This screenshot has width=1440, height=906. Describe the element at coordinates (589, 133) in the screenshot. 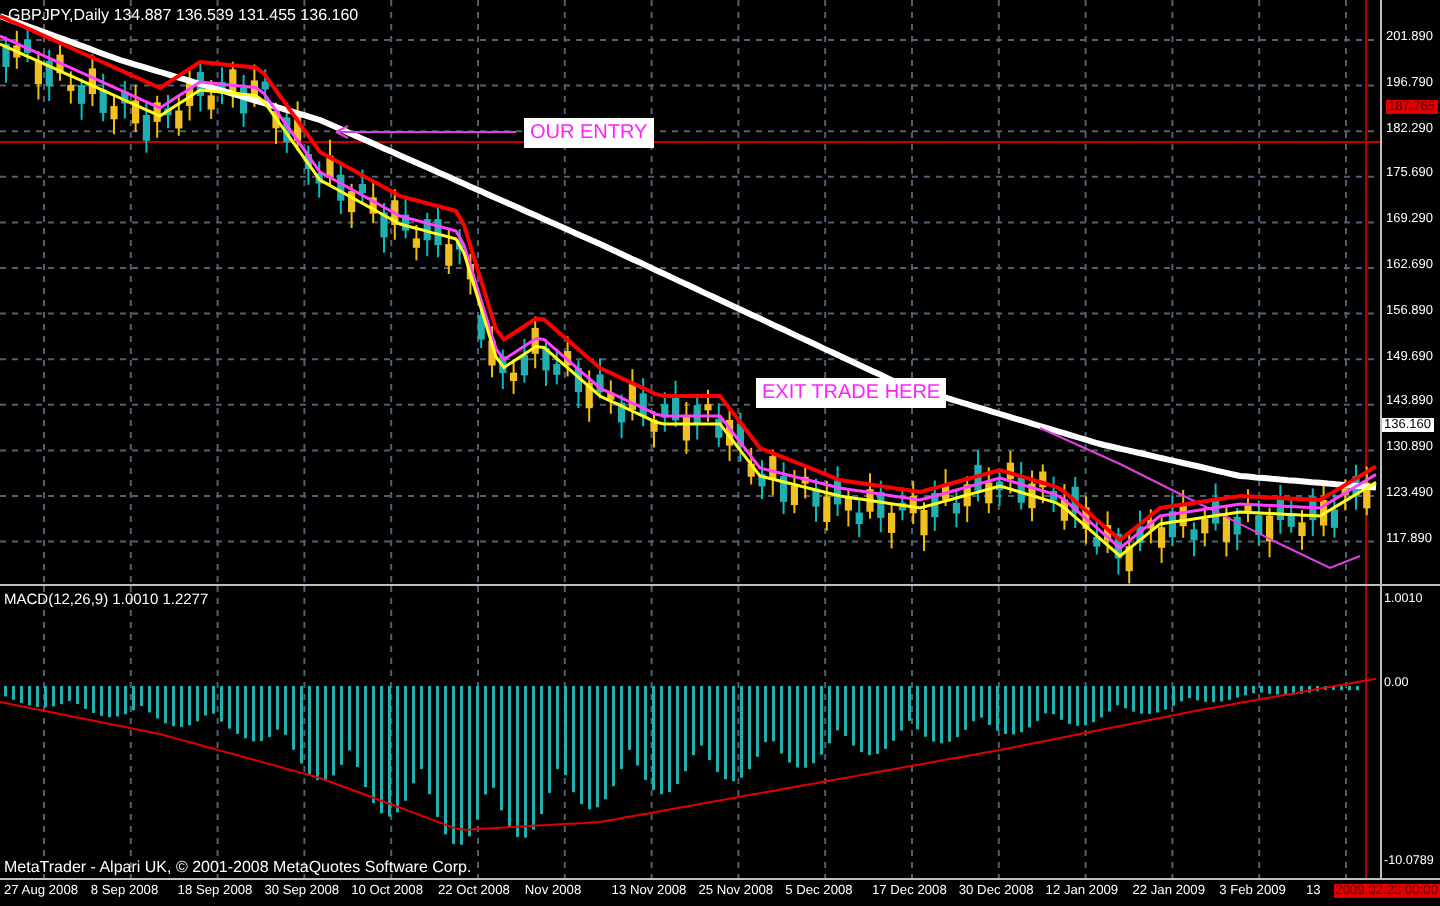

I see `chart-annotation: OUR ENTRY` at that location.